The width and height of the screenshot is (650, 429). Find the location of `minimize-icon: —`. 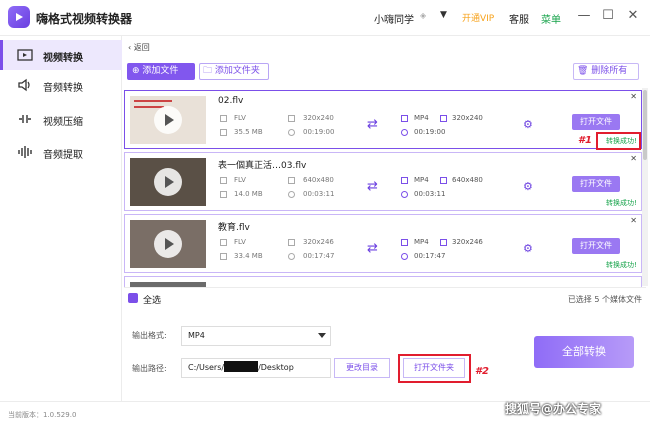

minimize-icon: — is located at coordinates (584, 16).